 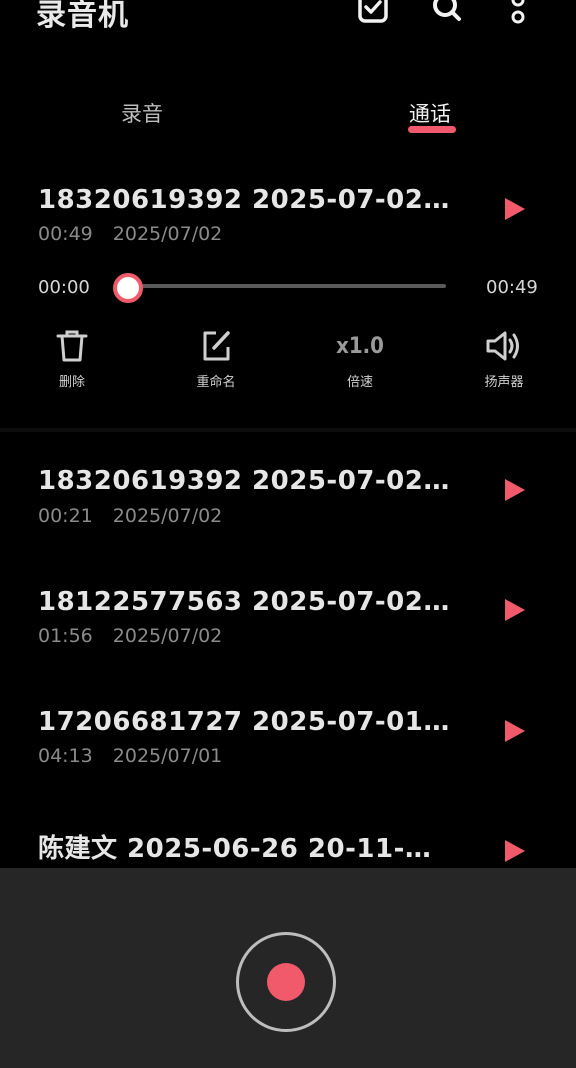 I want to click on recording-meta: 00:49 2025/07/02, so click(x=130, y=234).